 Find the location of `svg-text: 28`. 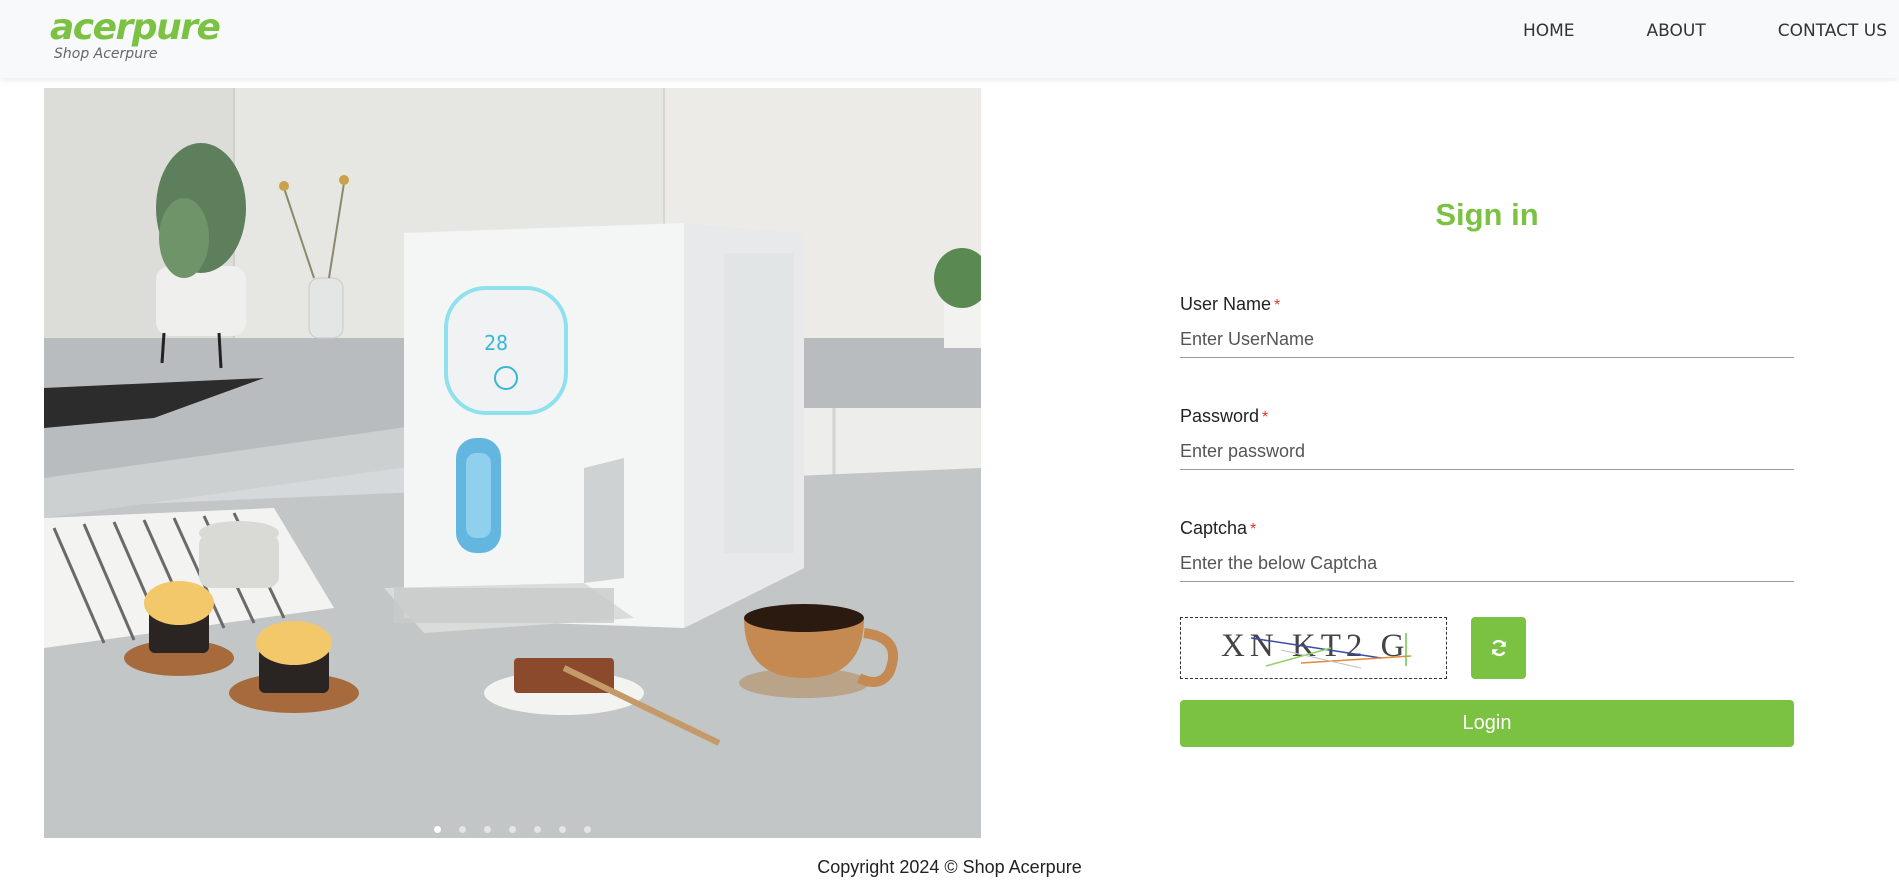

svg-text: 28 is located at coordinates (496, 343).